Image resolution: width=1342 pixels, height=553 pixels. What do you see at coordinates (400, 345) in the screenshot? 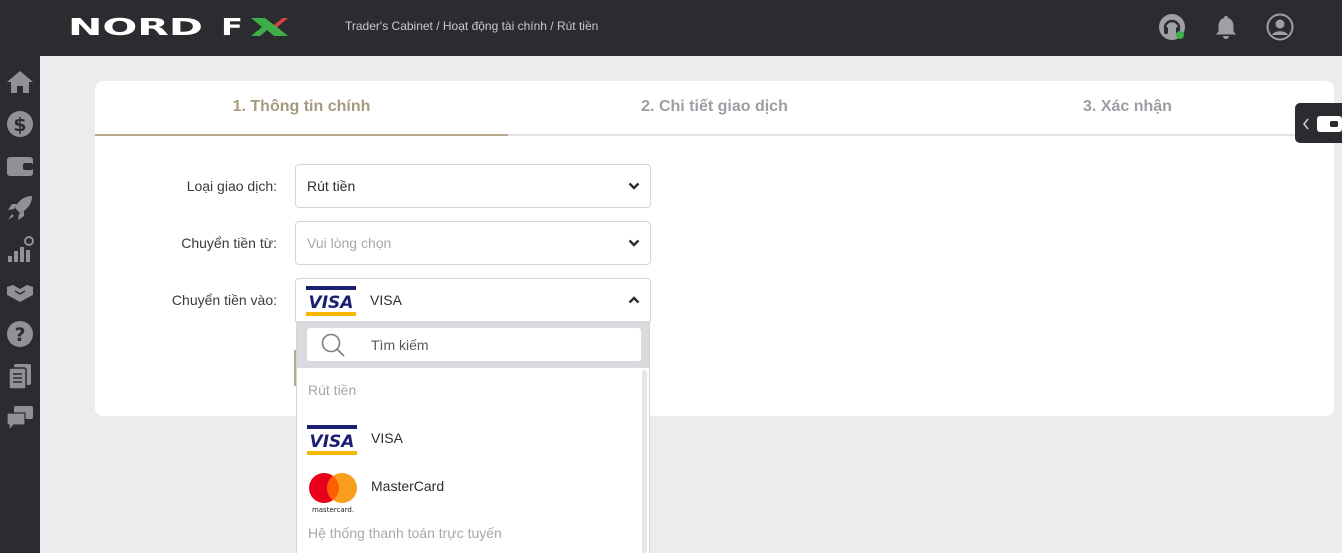
I see `search-placeholder: Tìm kiếm` at bounding box center [400, 345].